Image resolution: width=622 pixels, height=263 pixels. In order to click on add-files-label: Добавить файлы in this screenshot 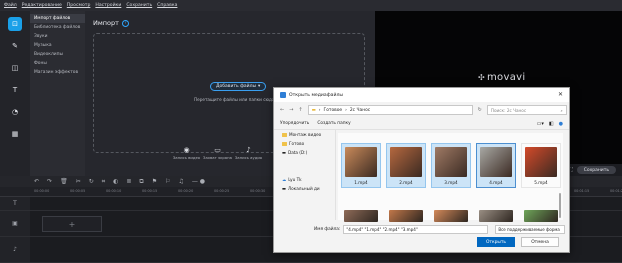, I will do `click(236, 86)`.